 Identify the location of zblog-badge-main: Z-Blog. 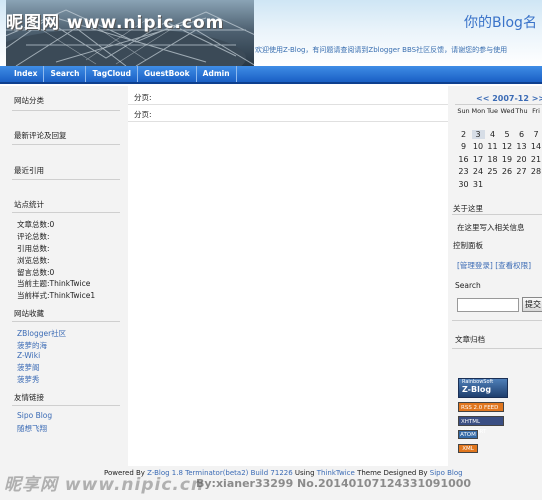
(477, 389).